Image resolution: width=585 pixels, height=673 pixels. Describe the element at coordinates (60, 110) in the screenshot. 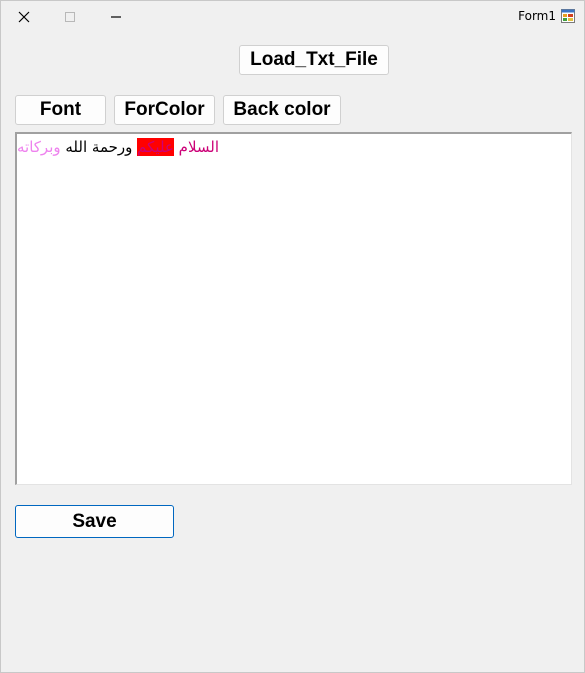

I see `font-button: Font` at that location.